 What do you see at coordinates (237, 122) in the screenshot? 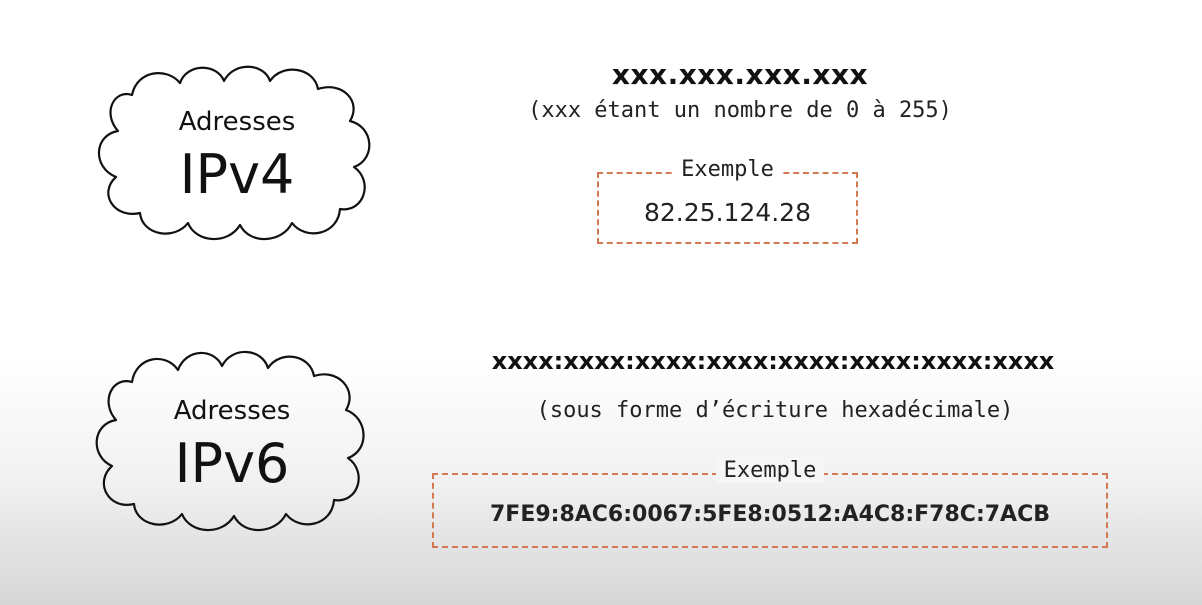
I see `ipv4-label-small: Adresses` at bounding box center [237, 122].